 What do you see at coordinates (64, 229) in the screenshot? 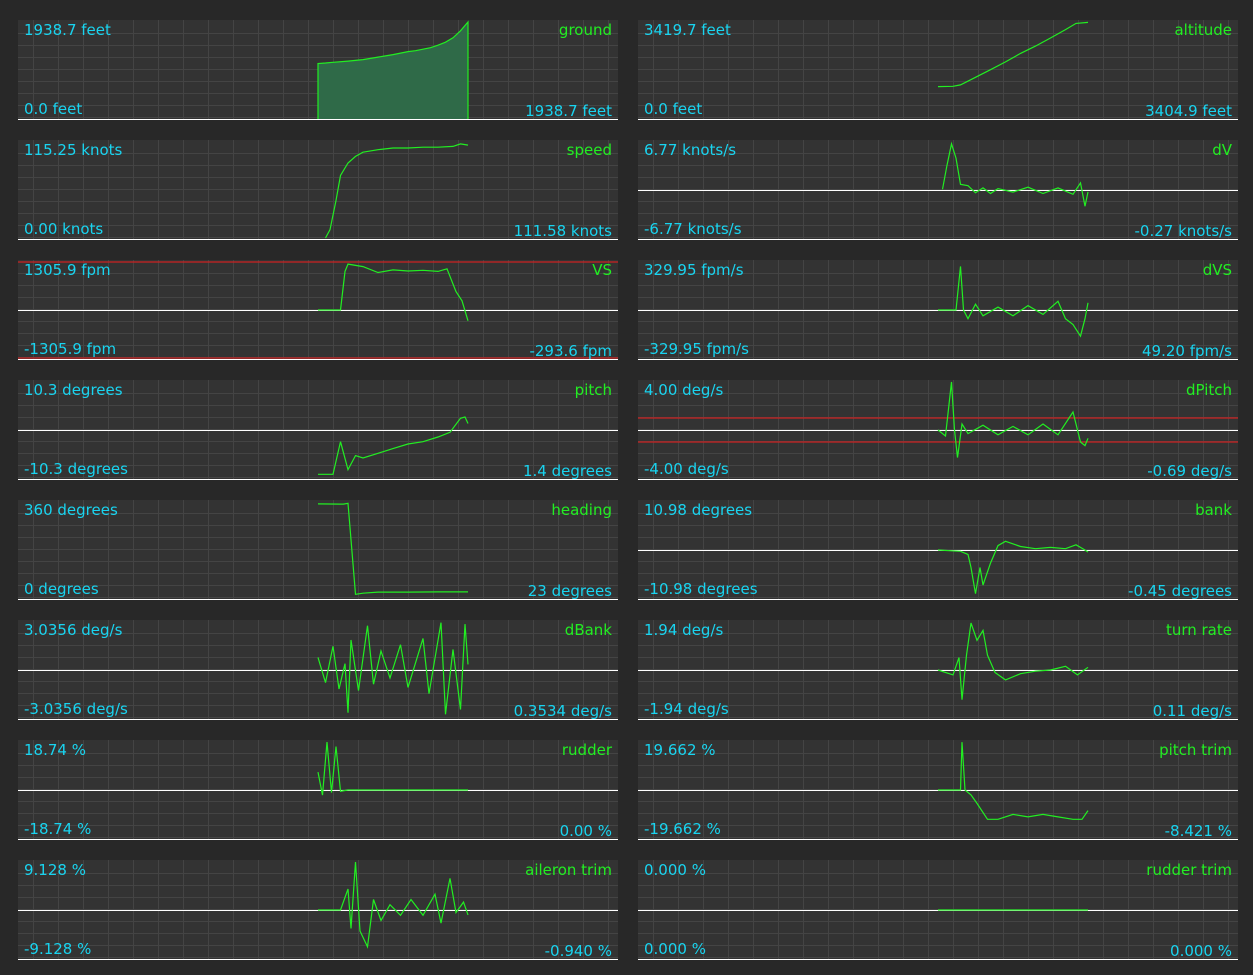
I see `min-value-label: 0.00 knots` at bounding box center [64, 229].